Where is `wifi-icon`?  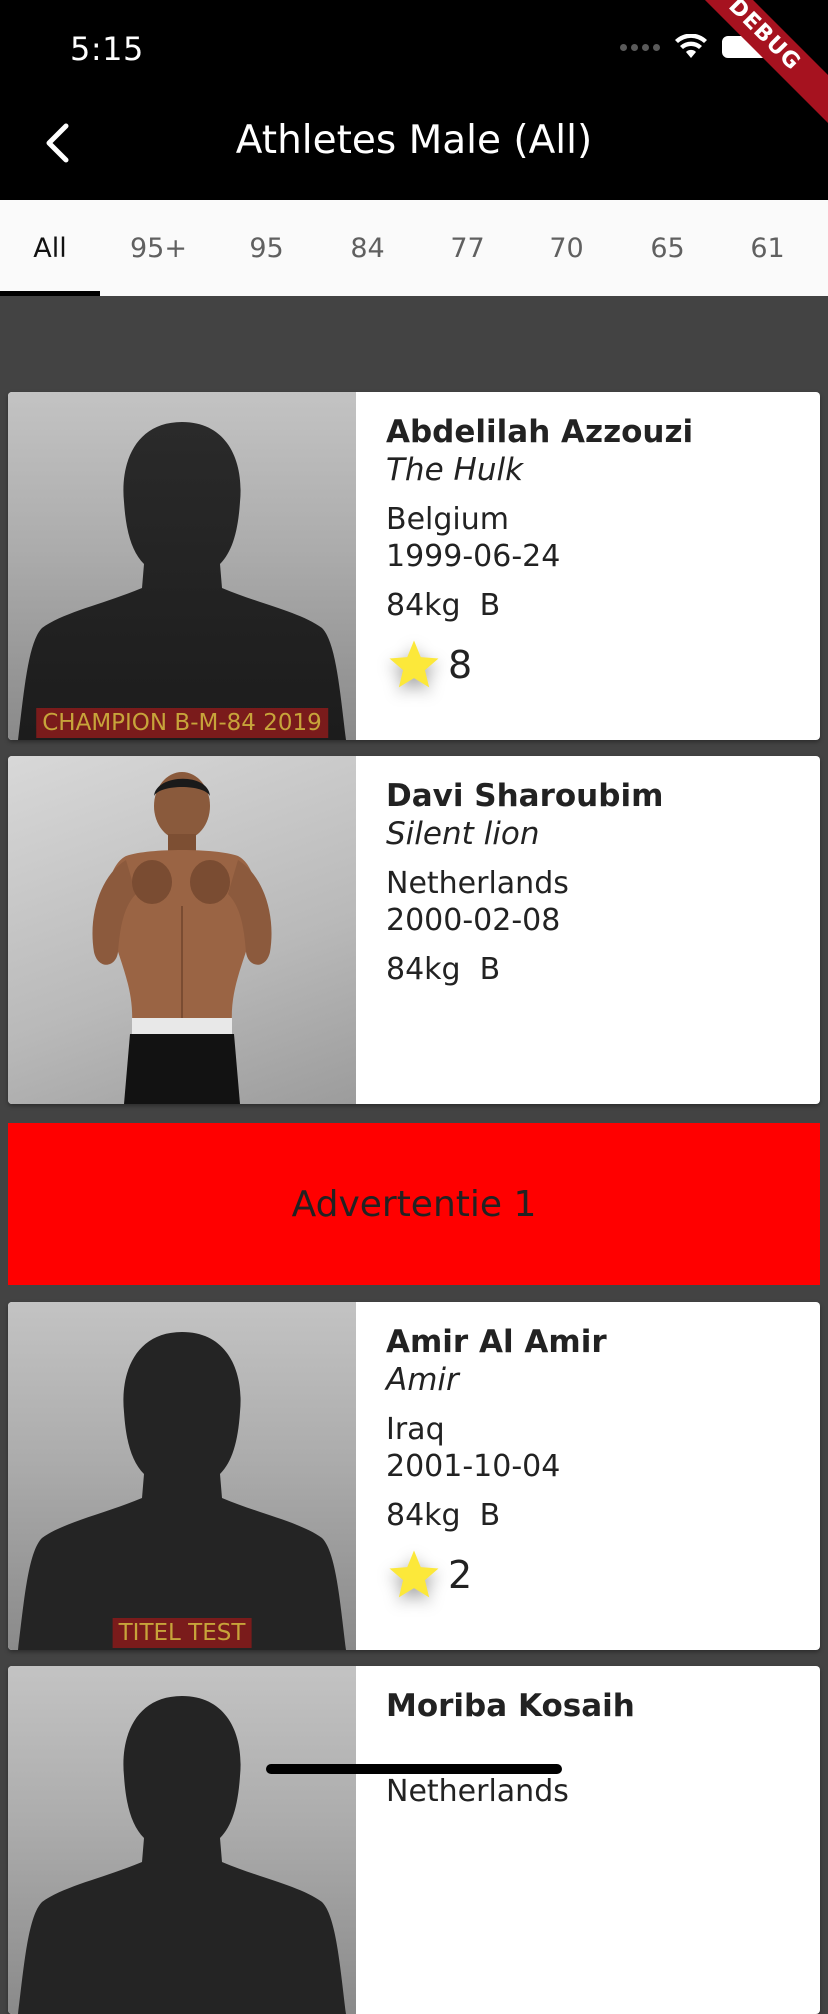 wifi-icon is located at coordinates (691, 46).